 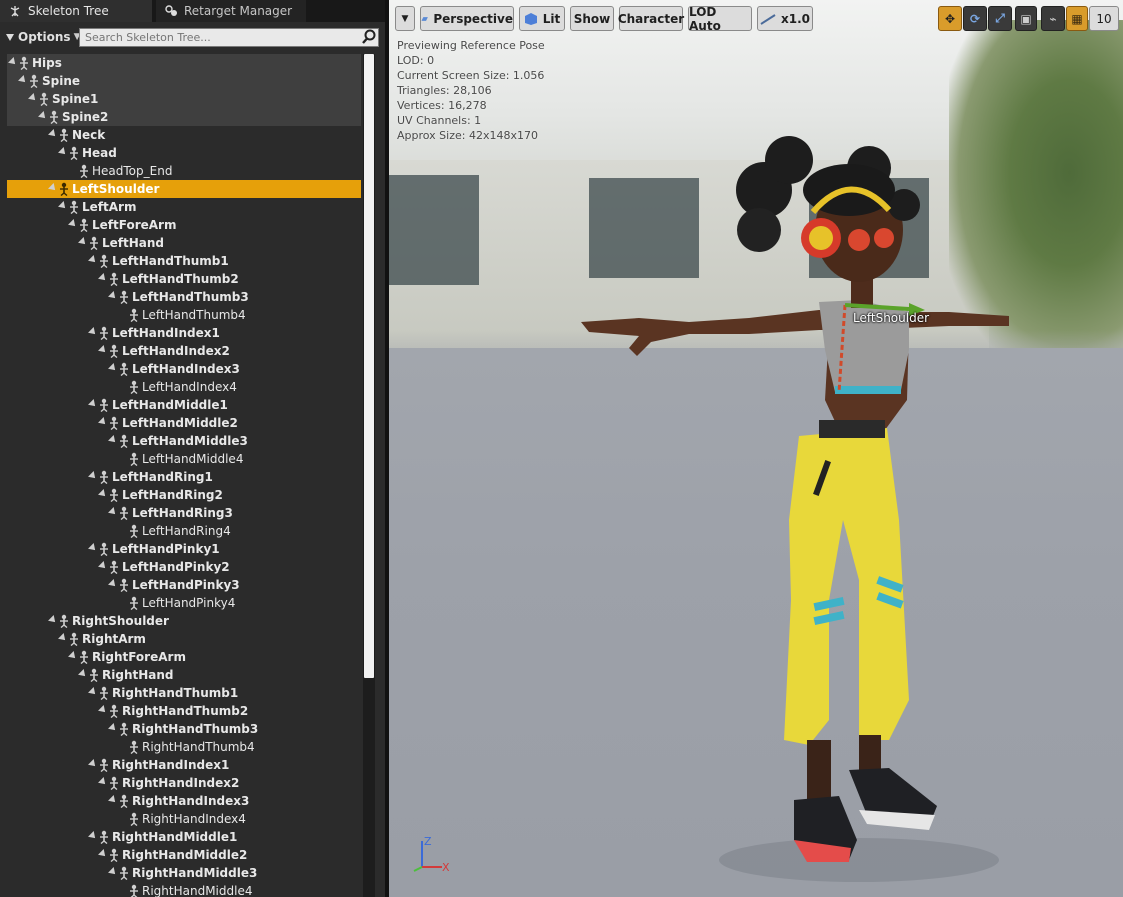 What do you see at coordinates (184, 675) in the screenshot?
I see `tree-row: RightHand` at bounding box center [184, 675].